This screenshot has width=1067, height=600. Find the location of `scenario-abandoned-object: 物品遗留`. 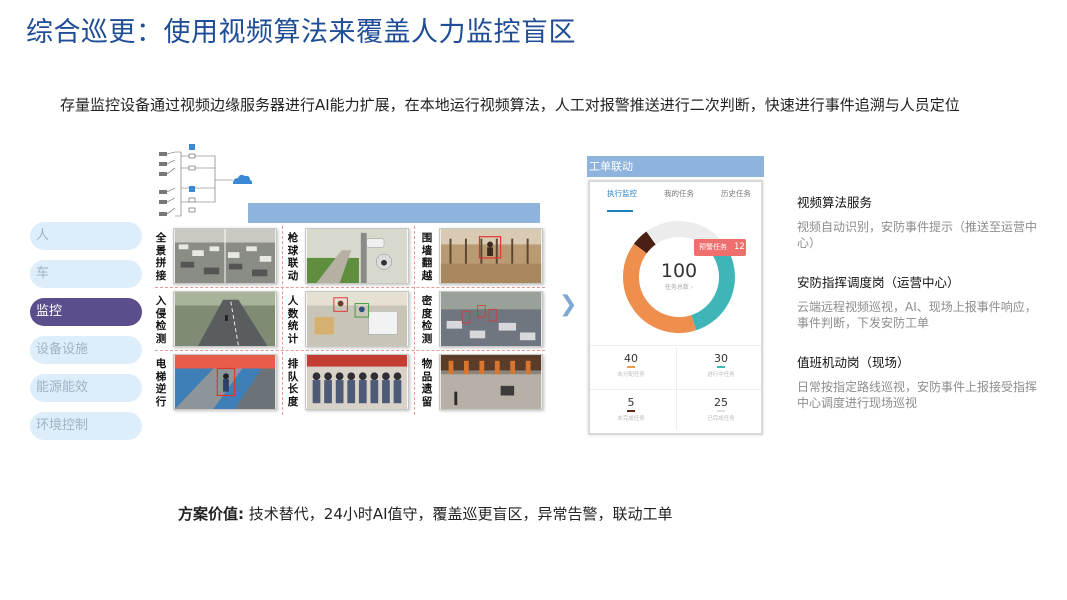

scenario-abandoned-object: 物品遗留 is located at coordinates (482, 382).